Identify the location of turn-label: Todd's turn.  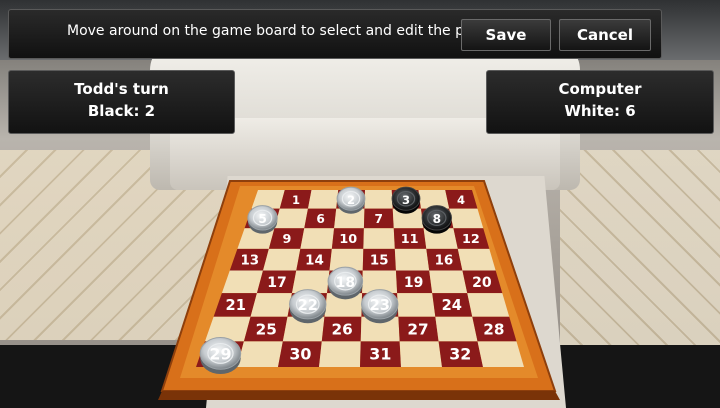
(121, 89).